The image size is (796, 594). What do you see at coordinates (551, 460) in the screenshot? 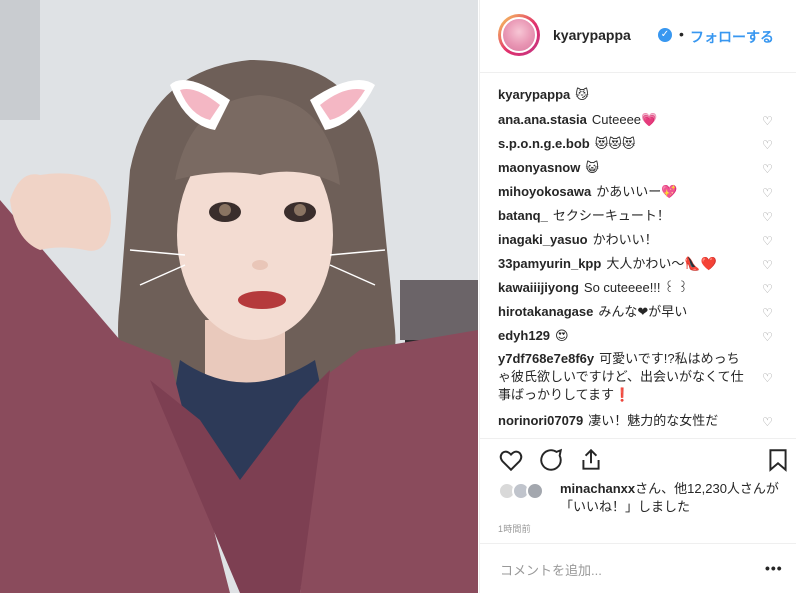
I see `comment-icon` at bounding box center [551, 460].